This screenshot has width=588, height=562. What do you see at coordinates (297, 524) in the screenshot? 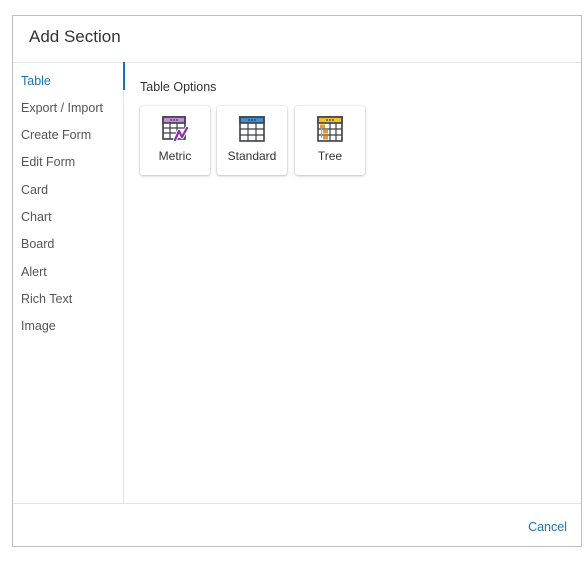
I see `dialog-footer: Cancel` at bounding box center [297, 524].